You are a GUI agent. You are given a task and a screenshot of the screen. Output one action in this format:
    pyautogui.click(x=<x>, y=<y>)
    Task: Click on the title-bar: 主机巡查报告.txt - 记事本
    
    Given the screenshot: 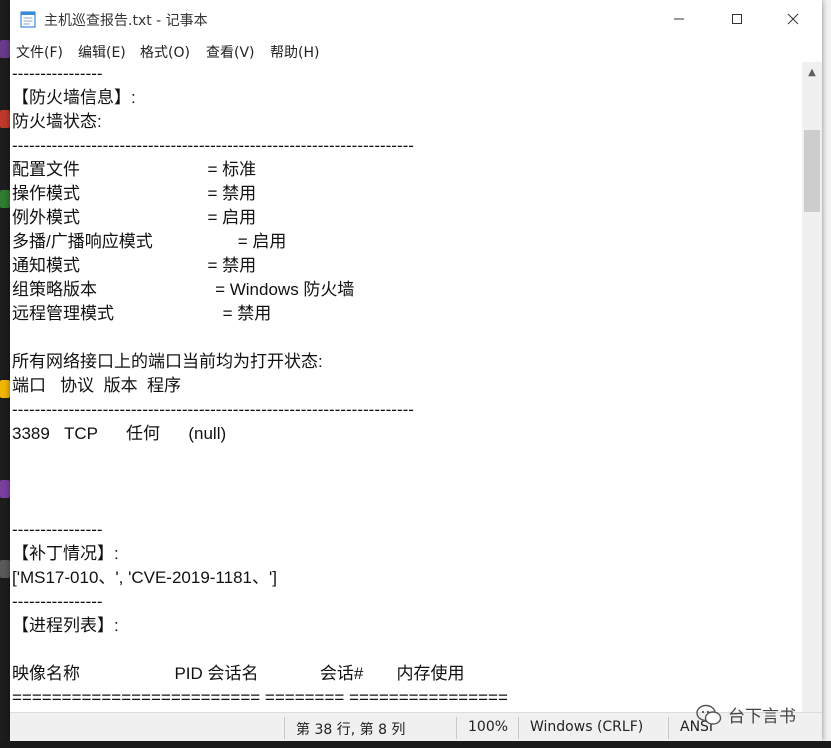 What is the action you would take?
    pyautogui.click(x=416, y=19)
    